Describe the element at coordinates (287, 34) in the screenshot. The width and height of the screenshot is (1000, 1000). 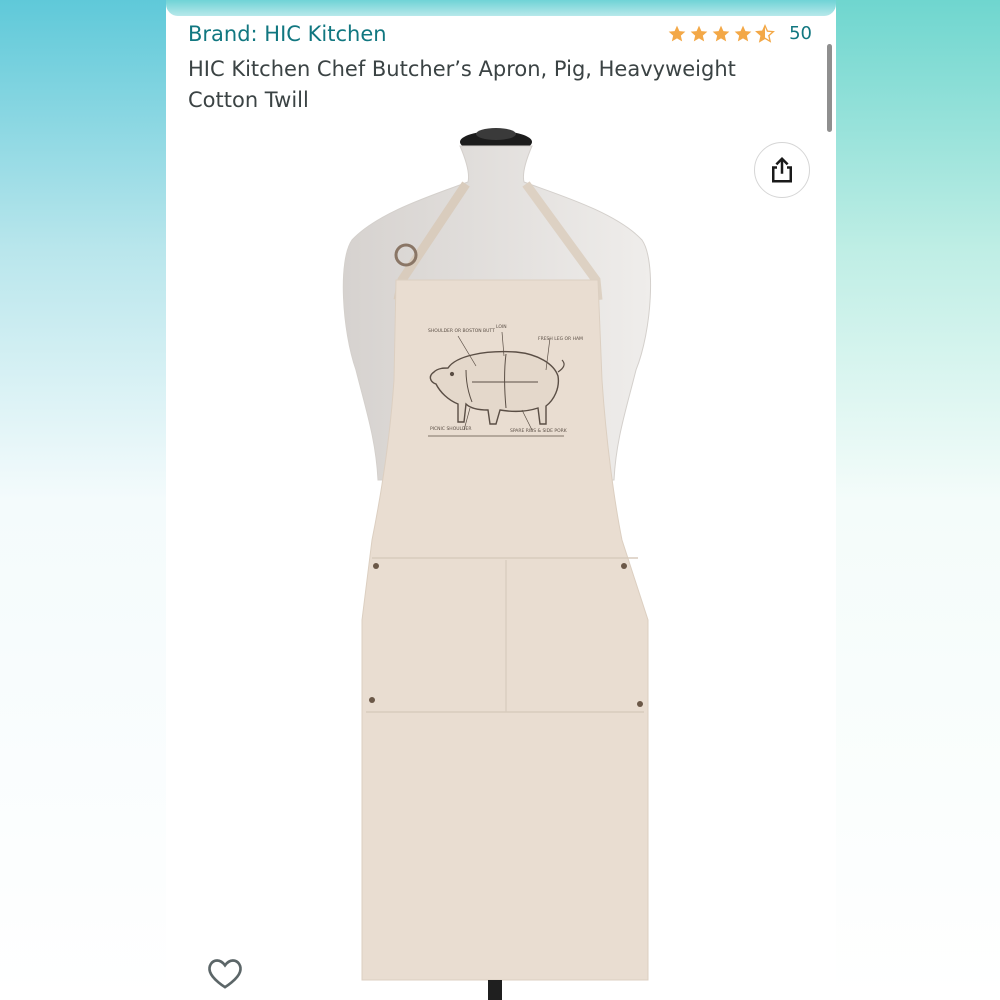
I see `brand-link: Brand: HIC Kitchen` at that location.